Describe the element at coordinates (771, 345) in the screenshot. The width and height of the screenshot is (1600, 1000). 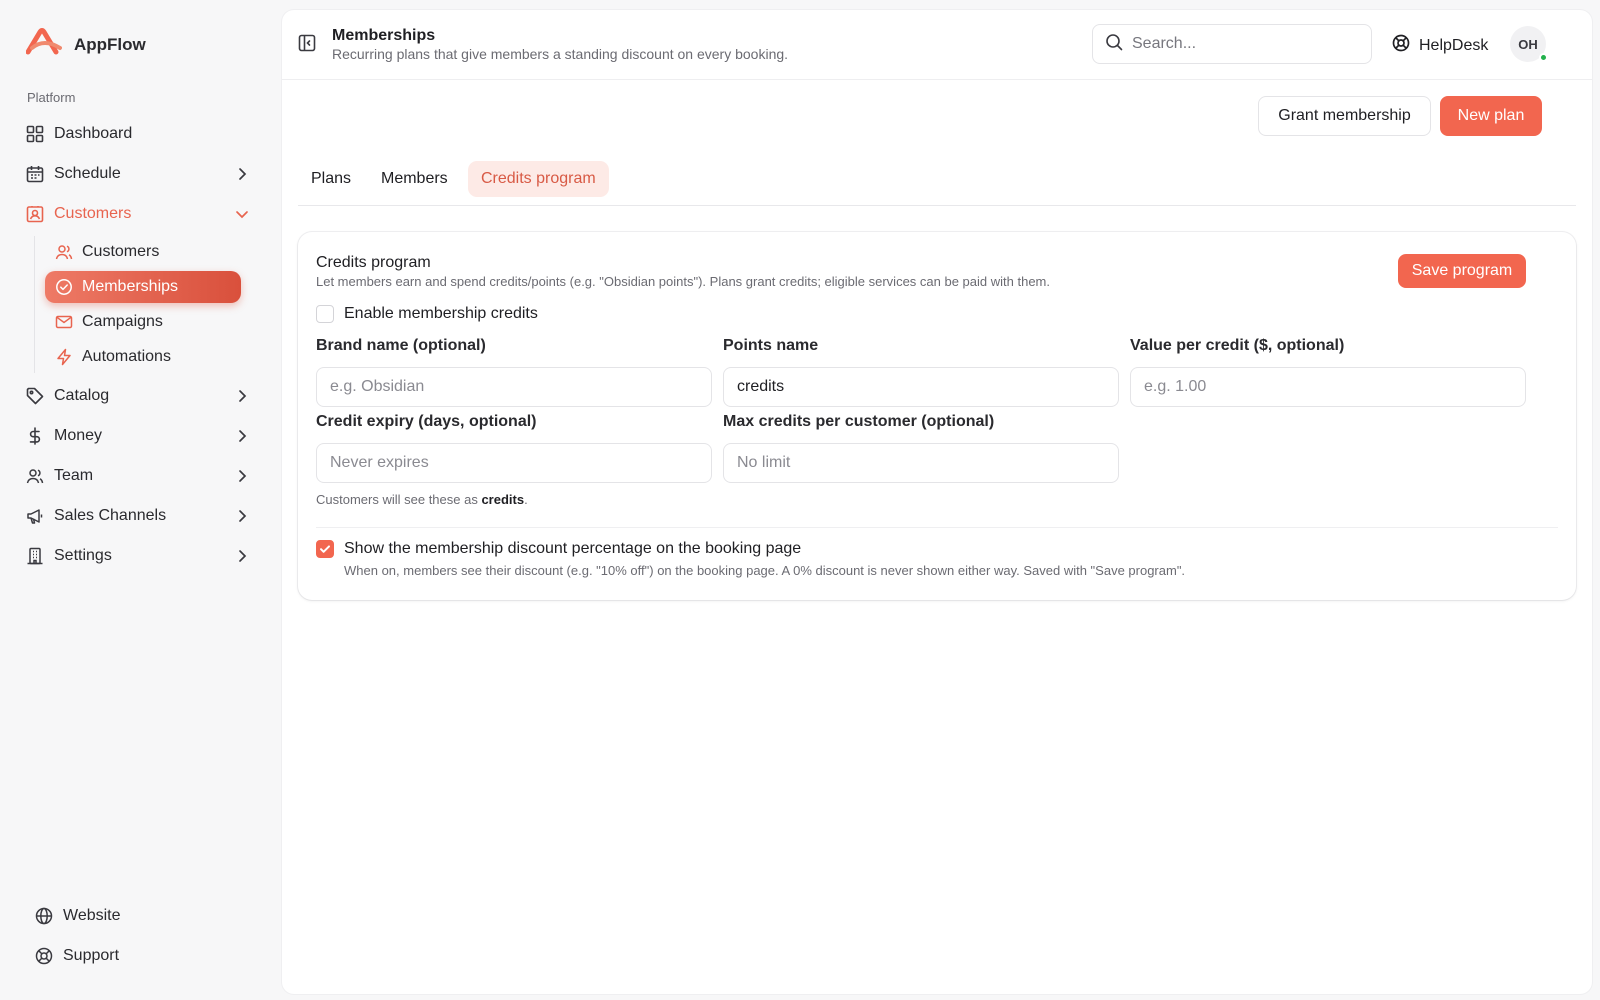
I see `points-name-label: Points name` at that location.